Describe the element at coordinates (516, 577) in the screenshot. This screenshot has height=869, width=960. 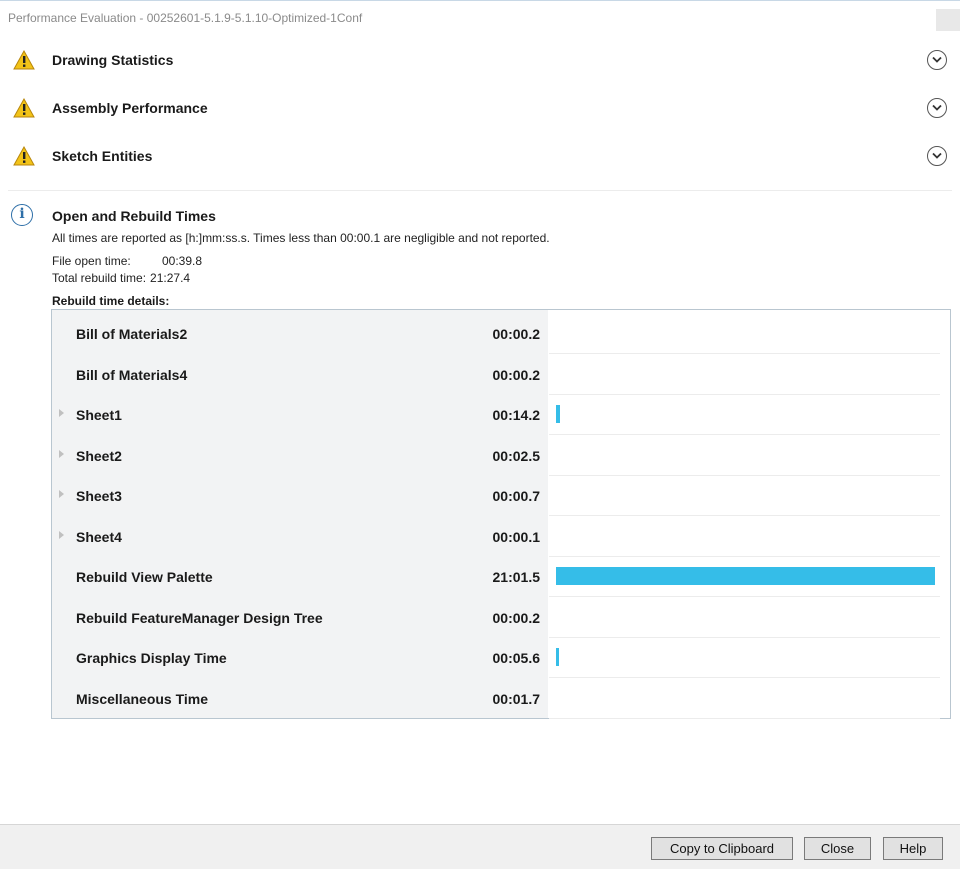
I see `row-time: 21:01.5` at that location.